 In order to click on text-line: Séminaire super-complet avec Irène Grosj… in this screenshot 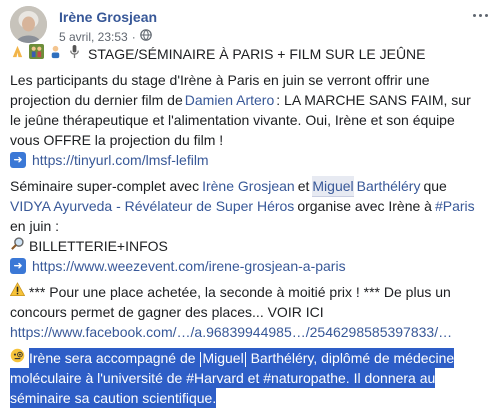, I will do `click(249, 186)`.